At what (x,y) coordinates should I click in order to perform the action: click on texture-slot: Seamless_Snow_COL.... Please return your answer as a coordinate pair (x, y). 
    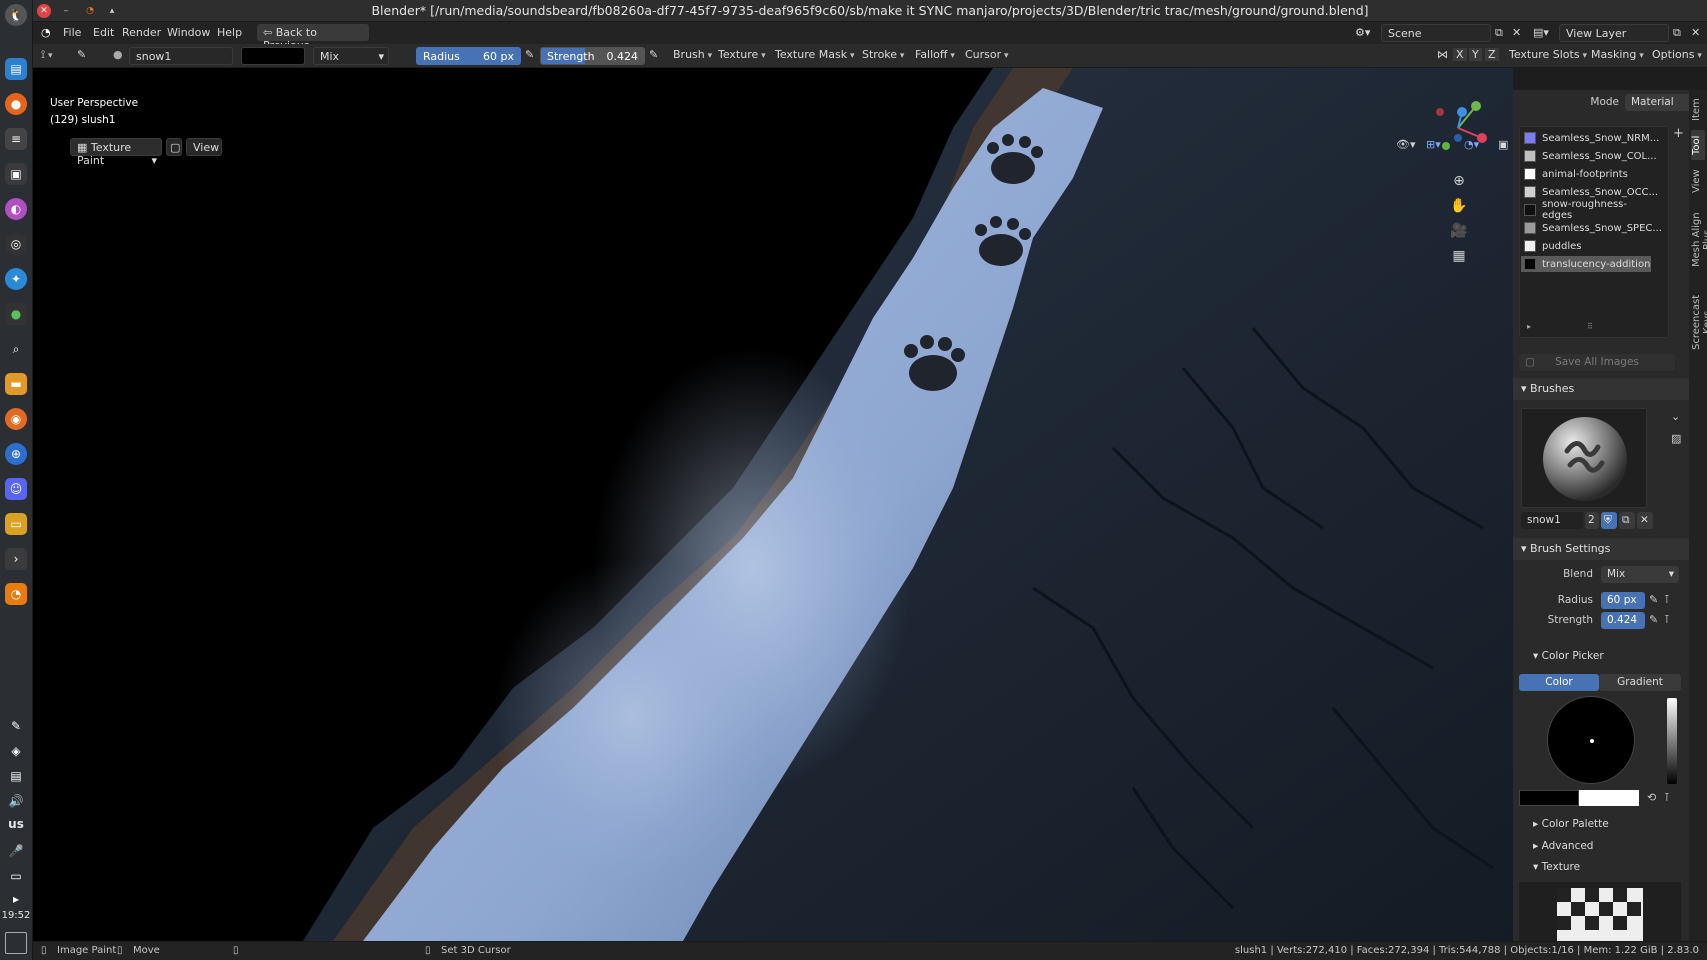
    Looking at the image, I should click on (1589, 156).